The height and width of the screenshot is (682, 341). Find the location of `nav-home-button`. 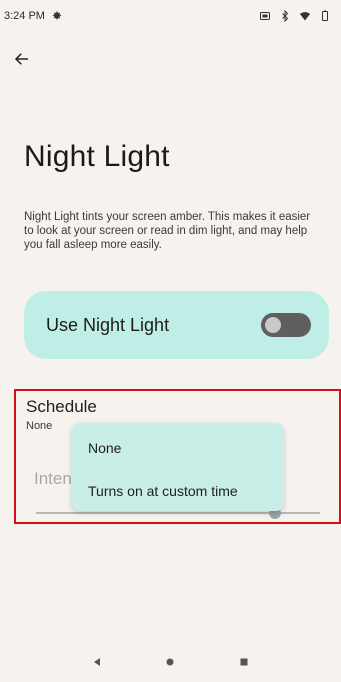

nav-home-button is located at coordinates (170, 664).